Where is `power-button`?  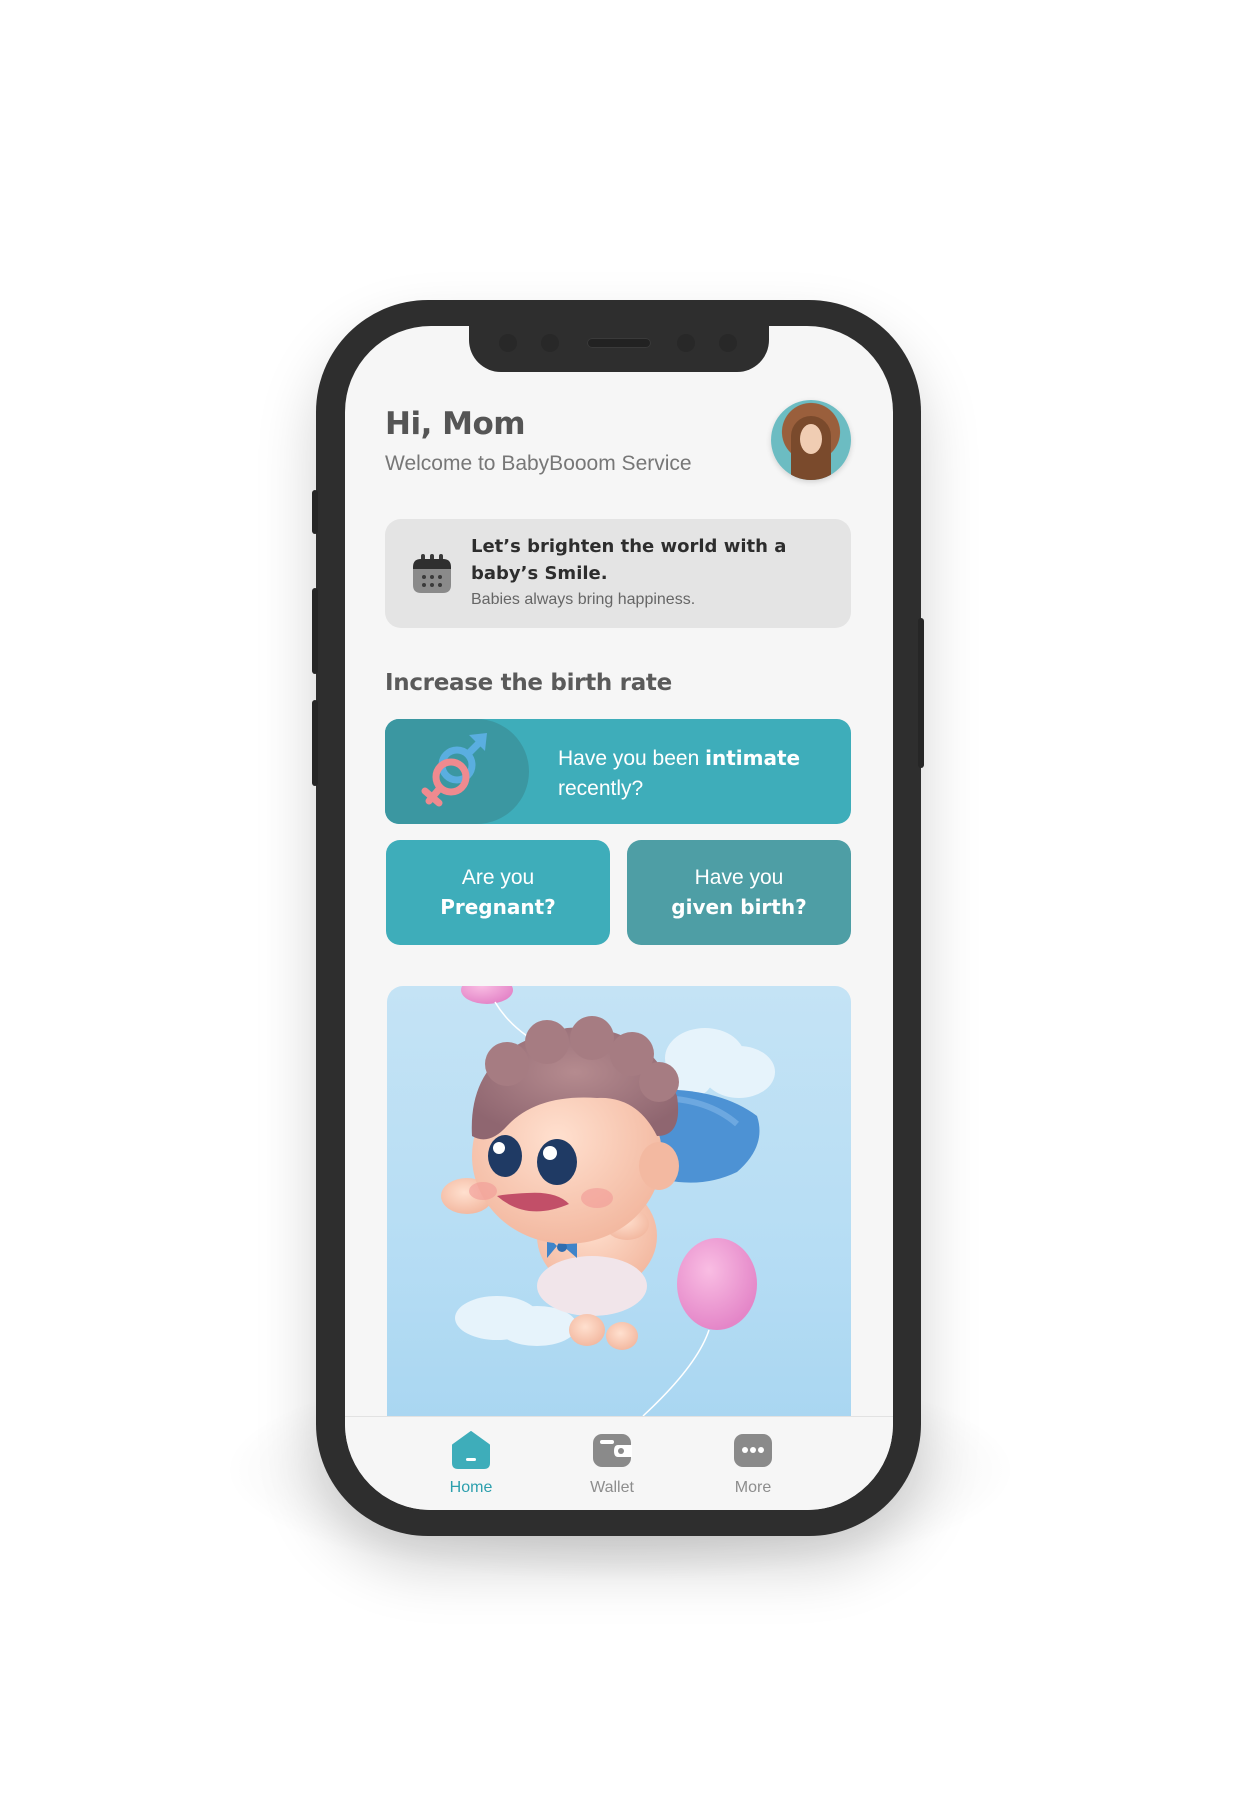 power-button is located at coordinates (921, 693).